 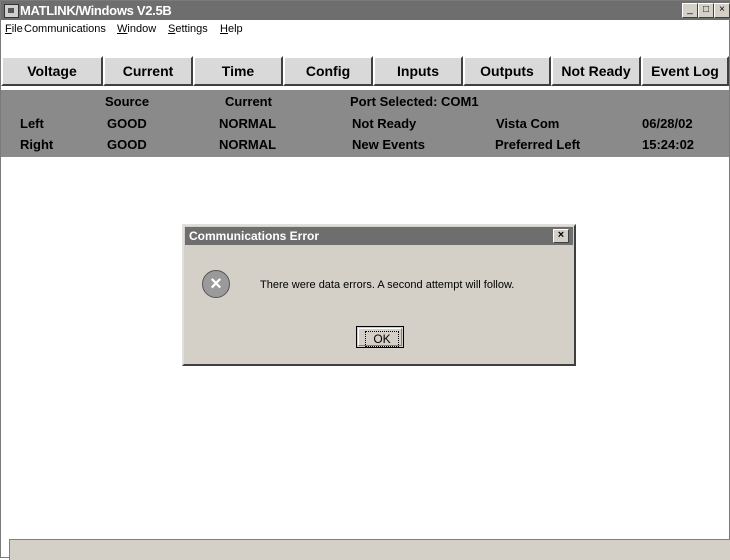 I want to click on right-source: GOOD, so click(x=127, y=144).